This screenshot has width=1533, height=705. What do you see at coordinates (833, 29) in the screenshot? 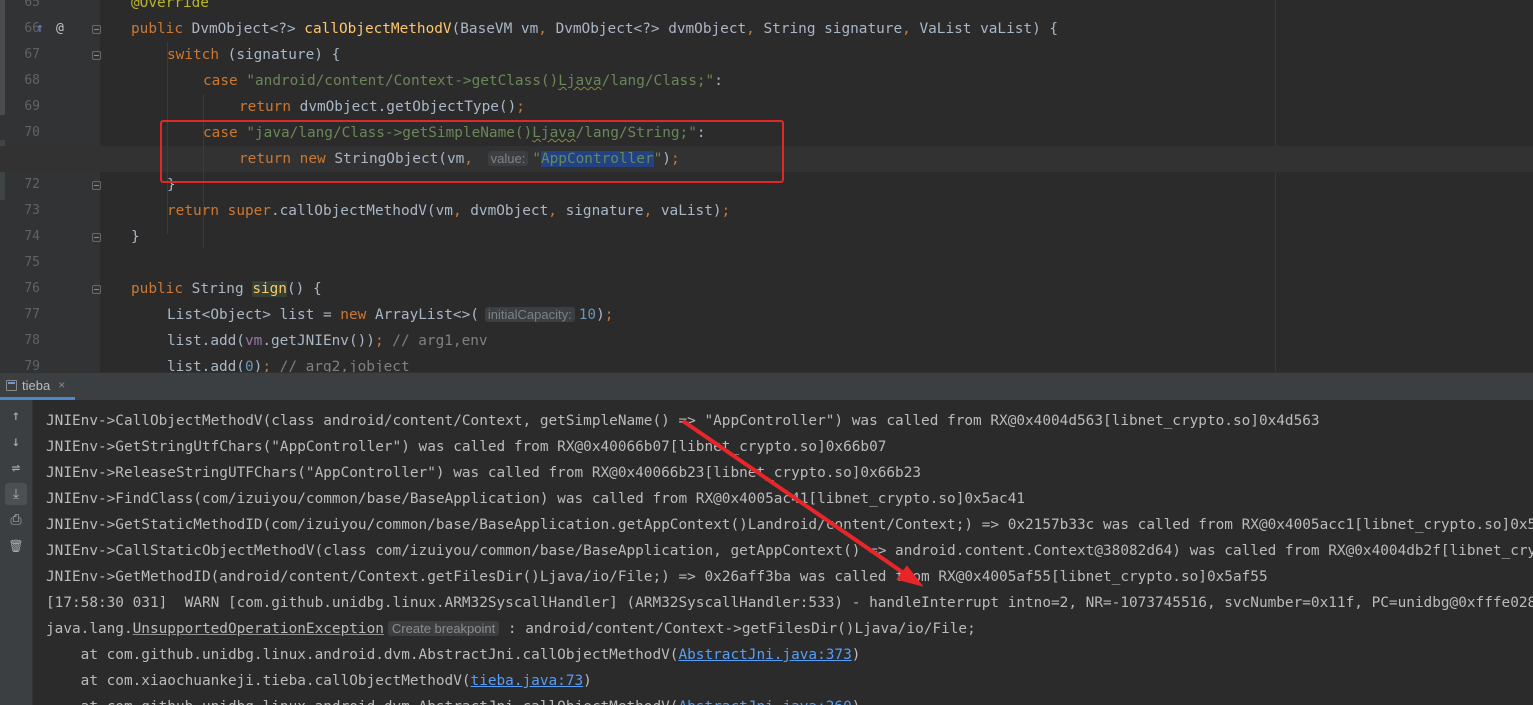
I see `code-token: String signature` at bounding box center [833, 29].